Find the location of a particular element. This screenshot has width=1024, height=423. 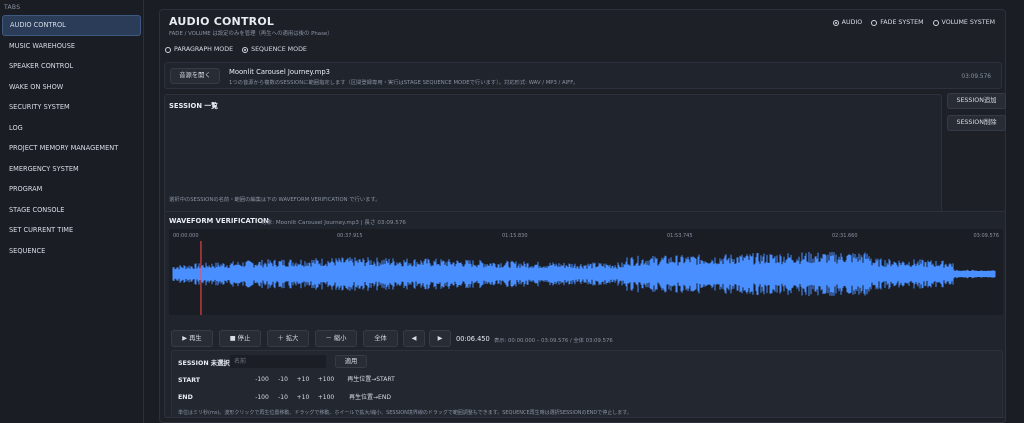

waveform-graphic is located at coordinates (584, 278).